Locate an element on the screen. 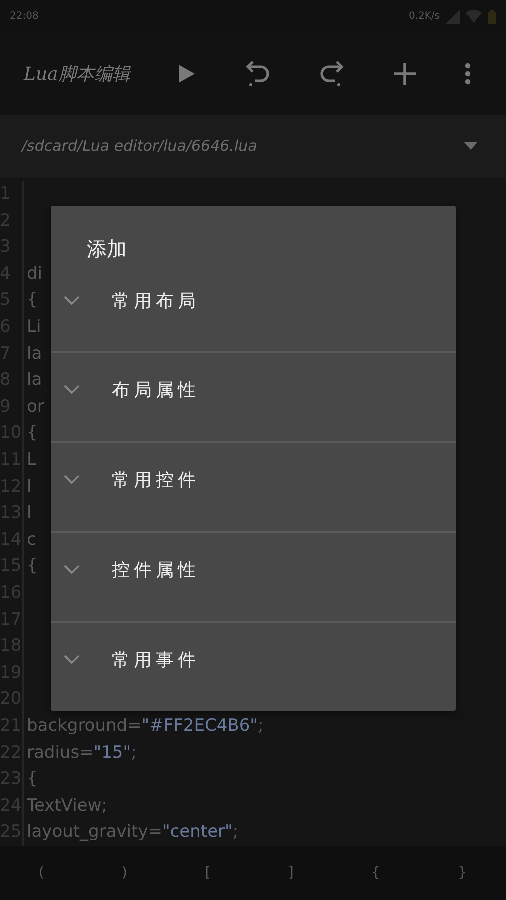 This screenshot has height=900, width=506. code-line: layout_gravity="center"; is located at coordinates (133, 832).